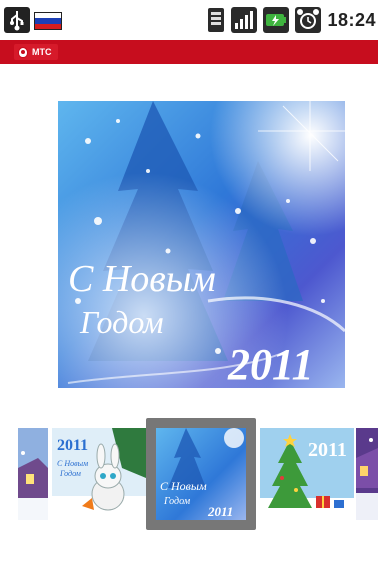  What do you see at coordinates (142, 279) in the screenshot?
I see `card-line1: С Новым` at bounding box center [142, 279].